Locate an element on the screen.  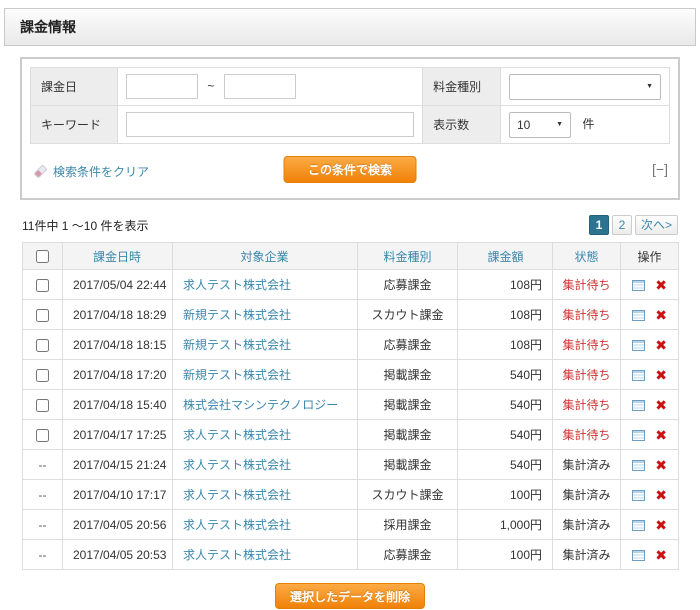
search-actions-row: 検索条件をクリア この条件で検索 [−] is located at coordinates (350, 173).